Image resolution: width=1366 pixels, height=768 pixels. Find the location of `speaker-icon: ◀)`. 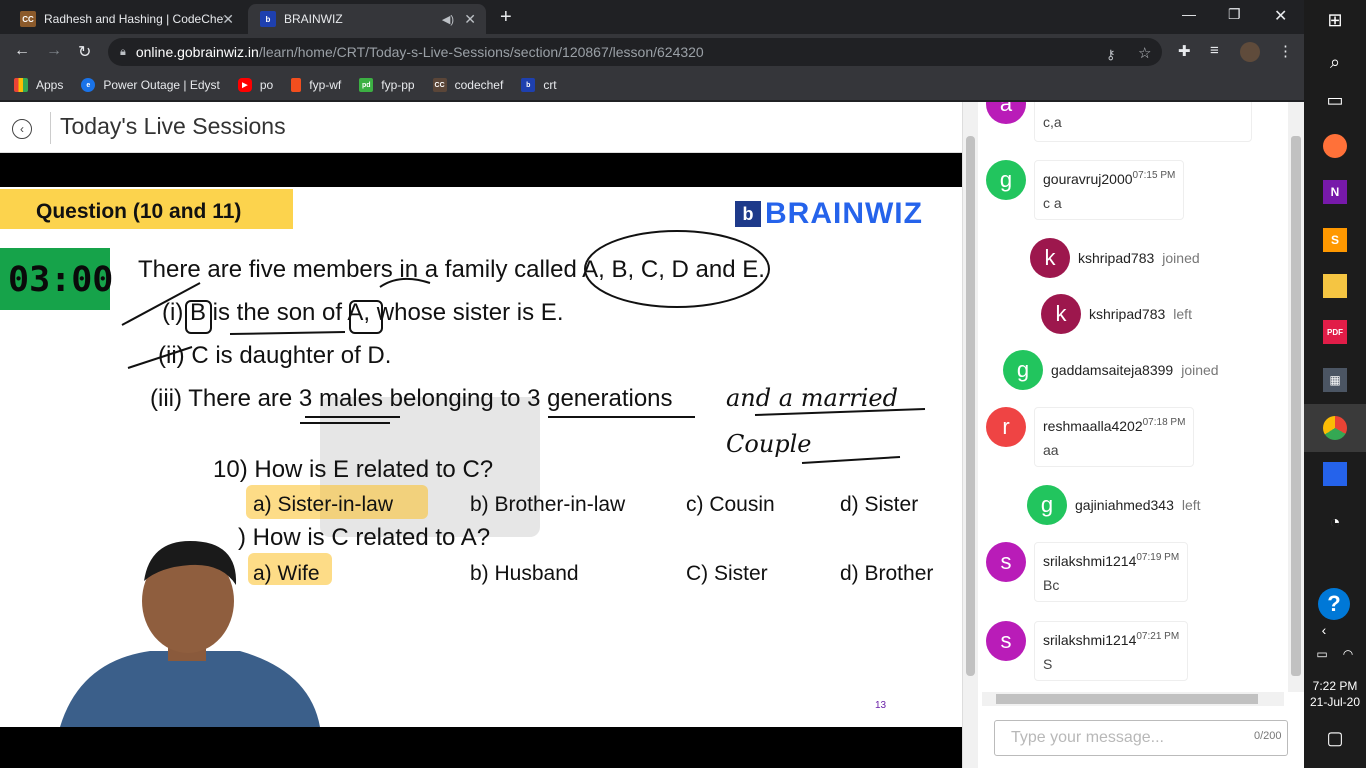

speaker-icon: ◀) is located at coordinates (448, 19).